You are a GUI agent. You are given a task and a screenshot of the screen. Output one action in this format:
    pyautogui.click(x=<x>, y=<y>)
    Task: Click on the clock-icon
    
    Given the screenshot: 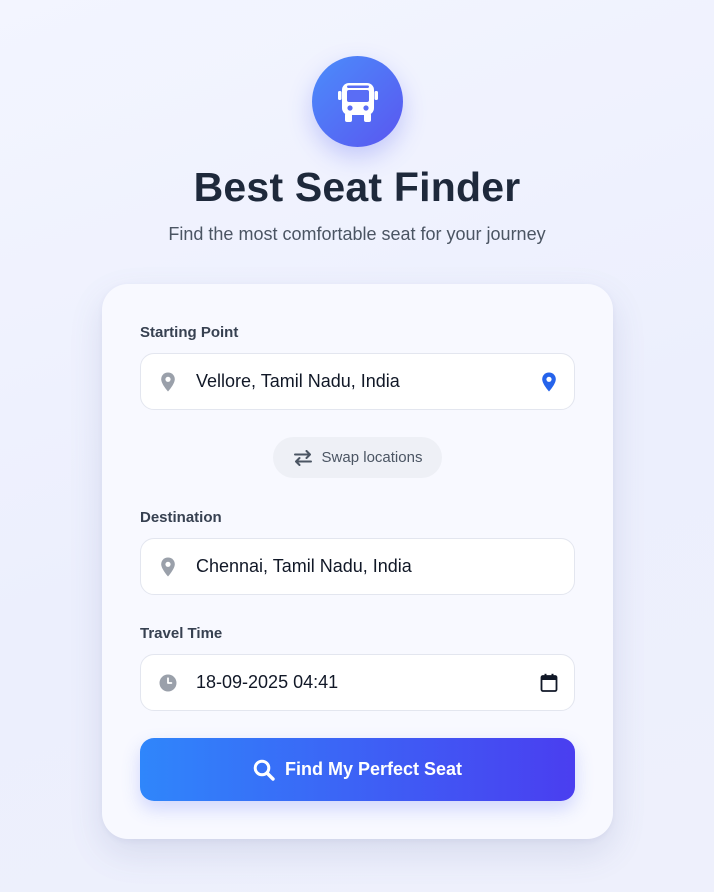 What is the action you would take?
    pyautogui.click(x=168, y=683)
    